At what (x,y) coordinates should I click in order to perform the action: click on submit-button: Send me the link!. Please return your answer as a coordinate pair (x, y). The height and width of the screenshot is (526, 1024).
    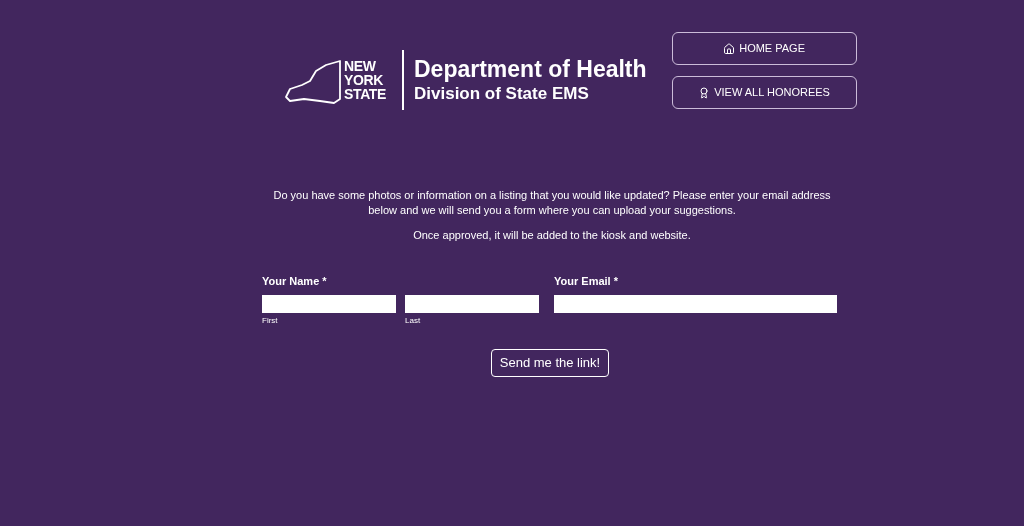
    Looking at the image, I should click on (550, 362).